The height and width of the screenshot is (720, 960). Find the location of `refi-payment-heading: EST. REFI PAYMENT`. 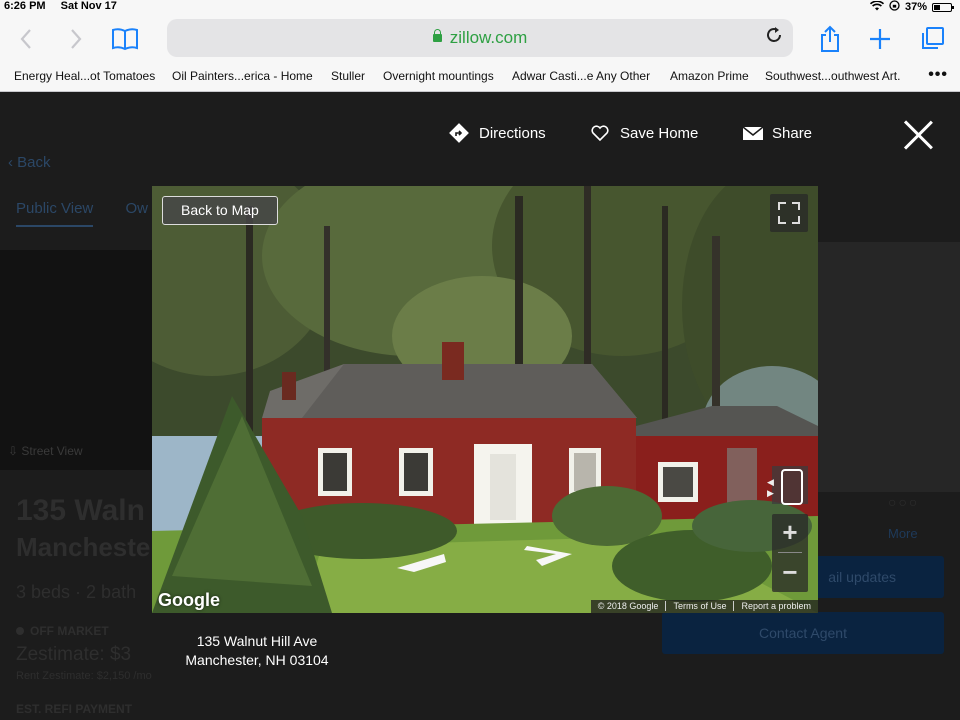

refi-payment-heading: EST. REFI PAYMENT is located at coordinates (74, 709).